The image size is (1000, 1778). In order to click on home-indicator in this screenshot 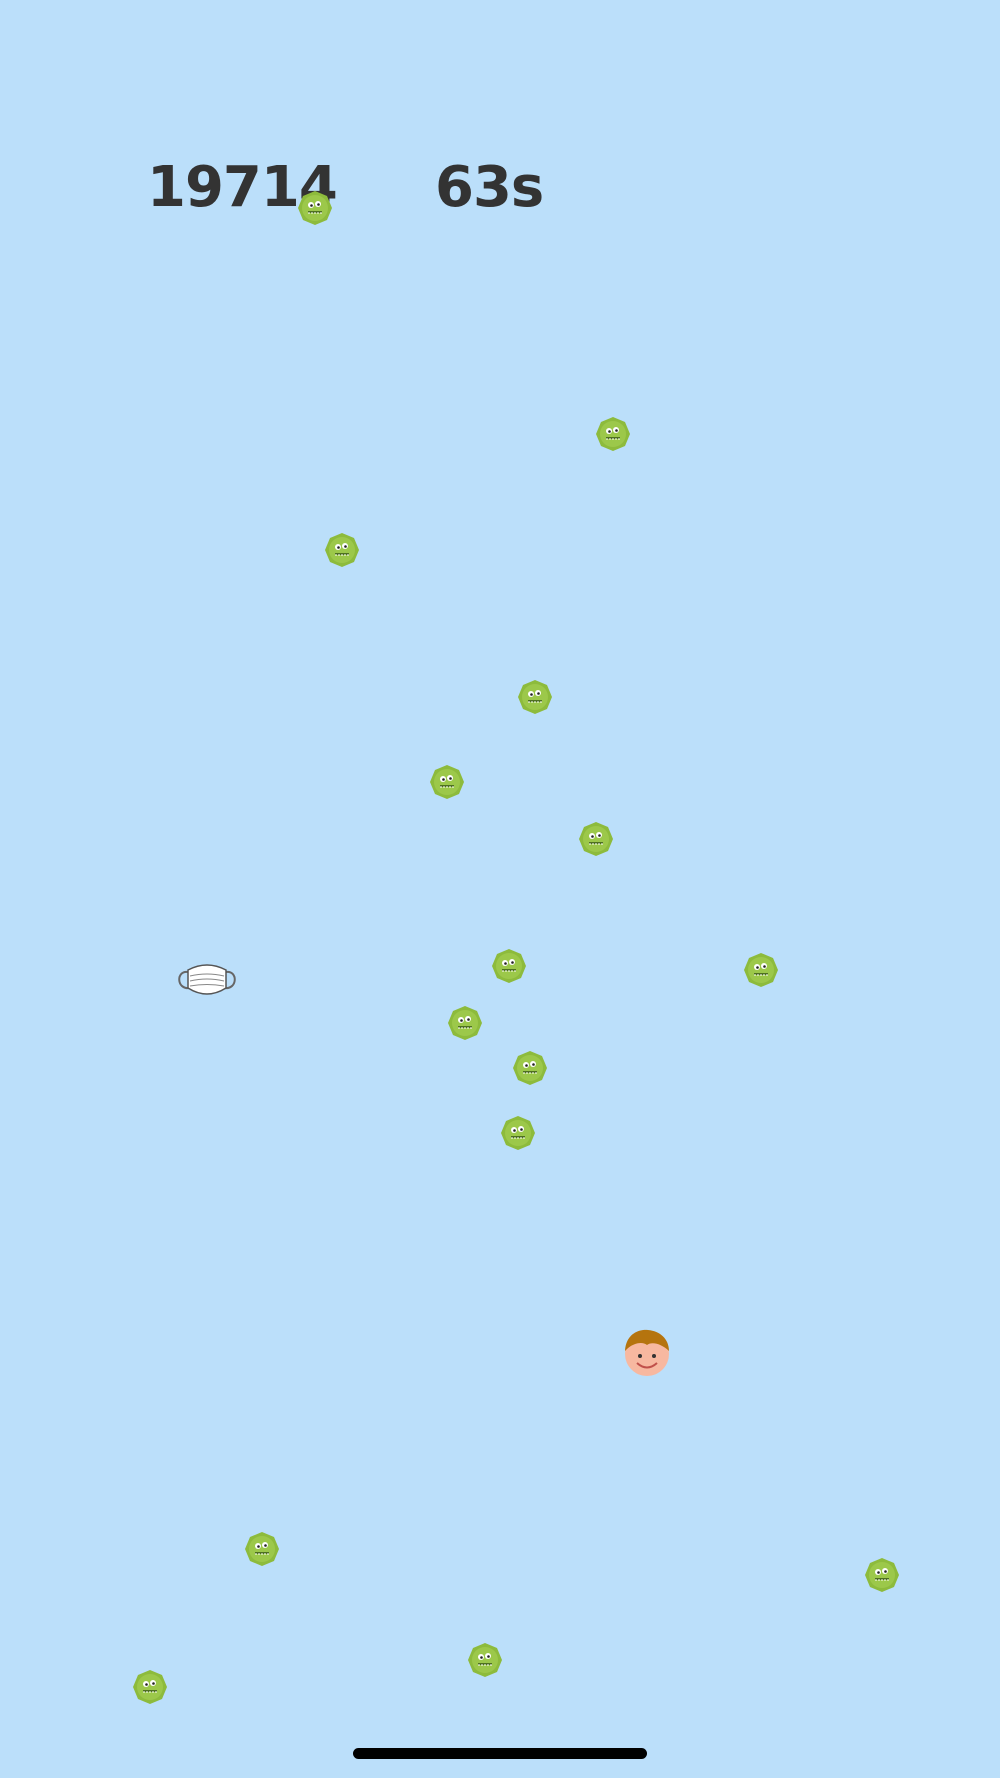, I will do `click(500, 1753)`.